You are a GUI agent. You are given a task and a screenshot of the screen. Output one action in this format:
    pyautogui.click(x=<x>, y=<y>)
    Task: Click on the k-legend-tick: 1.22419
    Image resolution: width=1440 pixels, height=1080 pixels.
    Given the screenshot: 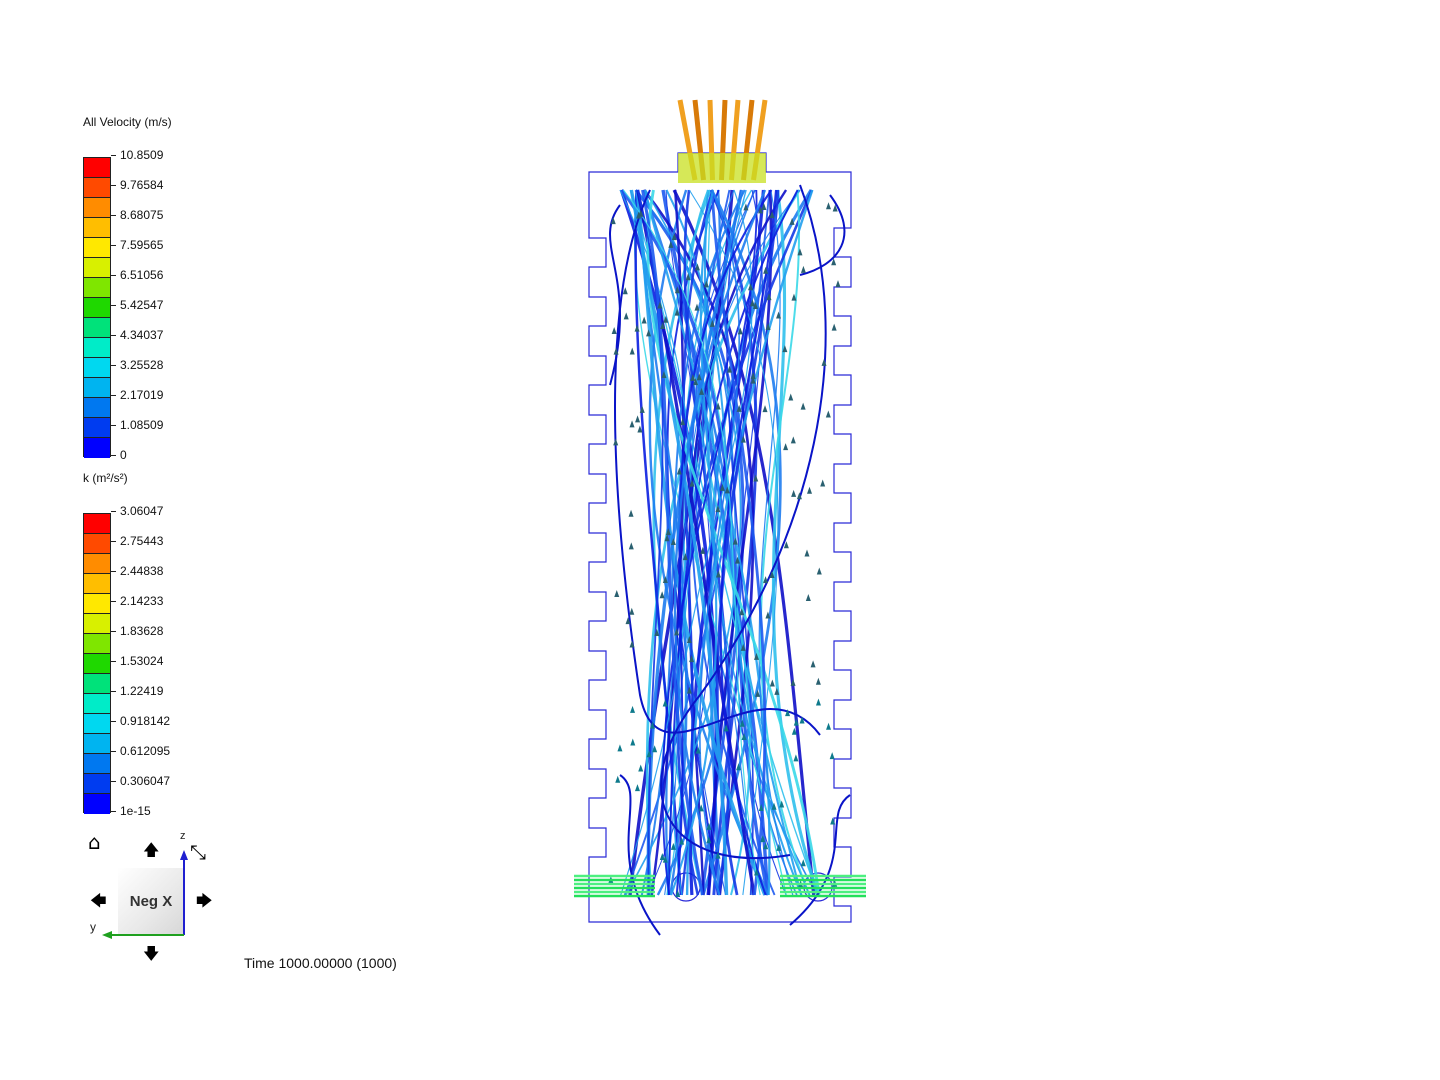 What is the action you would take?
    pyautogui.click(x=137, y=691)
    